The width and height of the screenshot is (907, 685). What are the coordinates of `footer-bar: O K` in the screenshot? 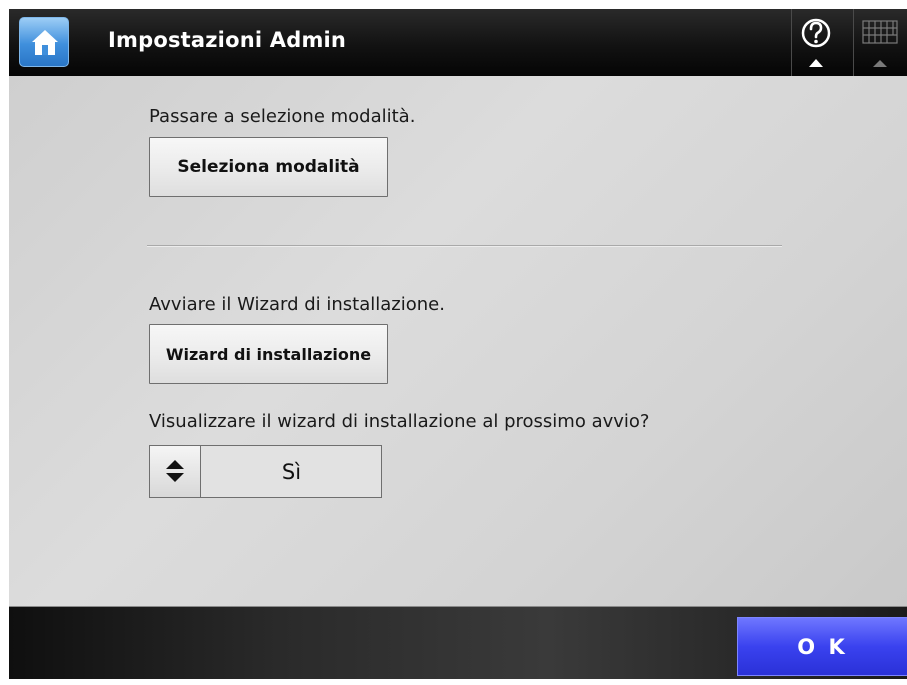 It's located at (458, 642).